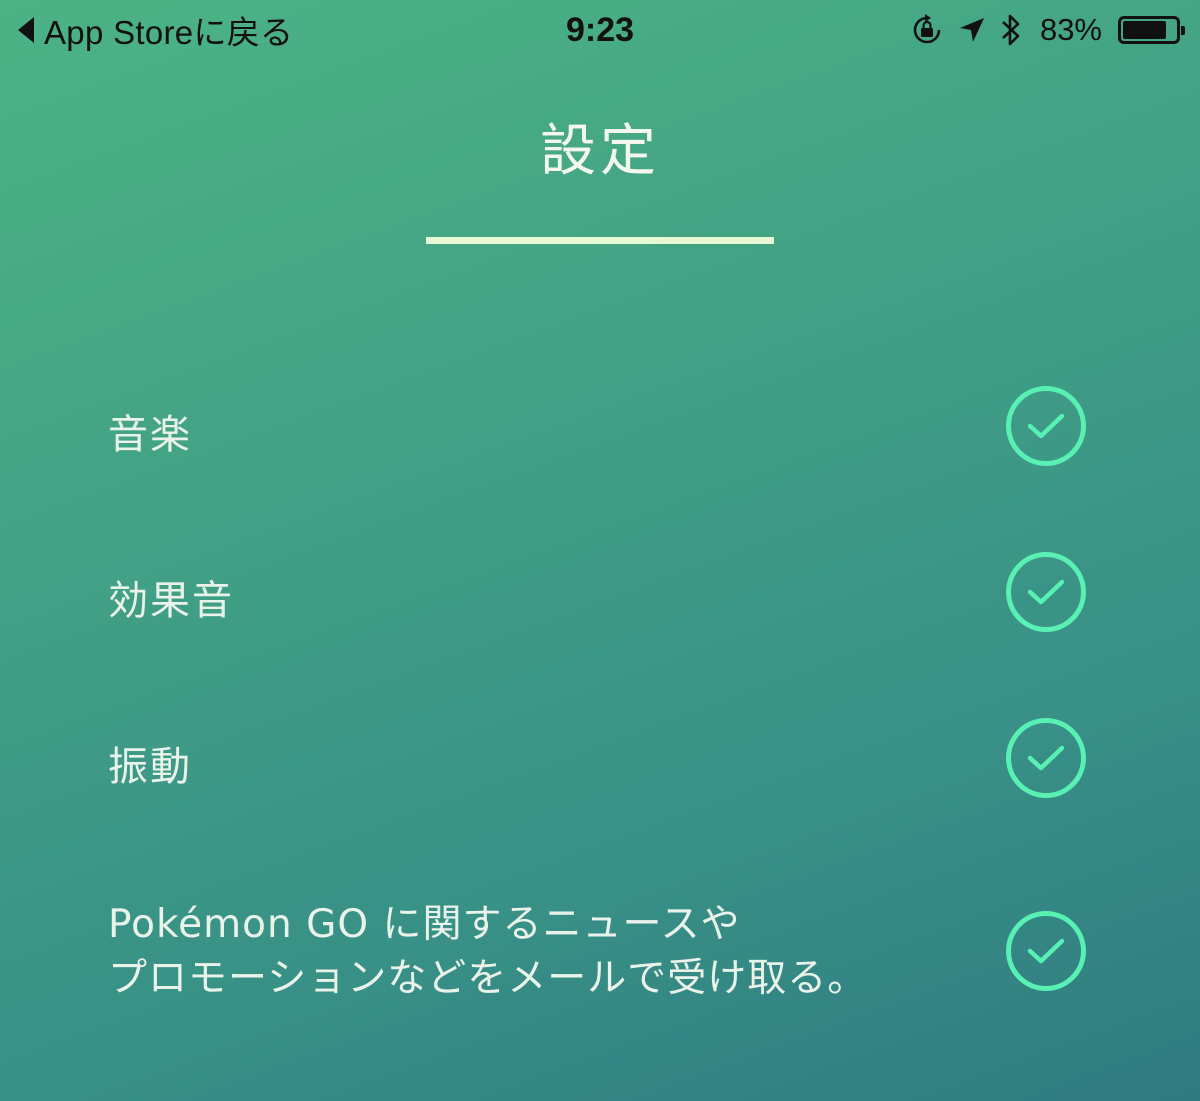 The height and width of the screenshot is (1101, 1200). What do you see at coordinates (171, 601) in the screenshot?
I see `setting-label-sound-effects: 効果音` at bounding box center [171, 601].